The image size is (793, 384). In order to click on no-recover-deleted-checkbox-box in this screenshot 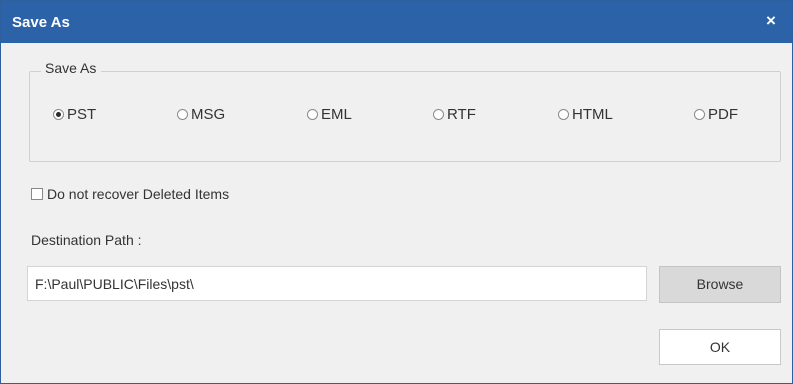, I will do `click(37, 194)`.